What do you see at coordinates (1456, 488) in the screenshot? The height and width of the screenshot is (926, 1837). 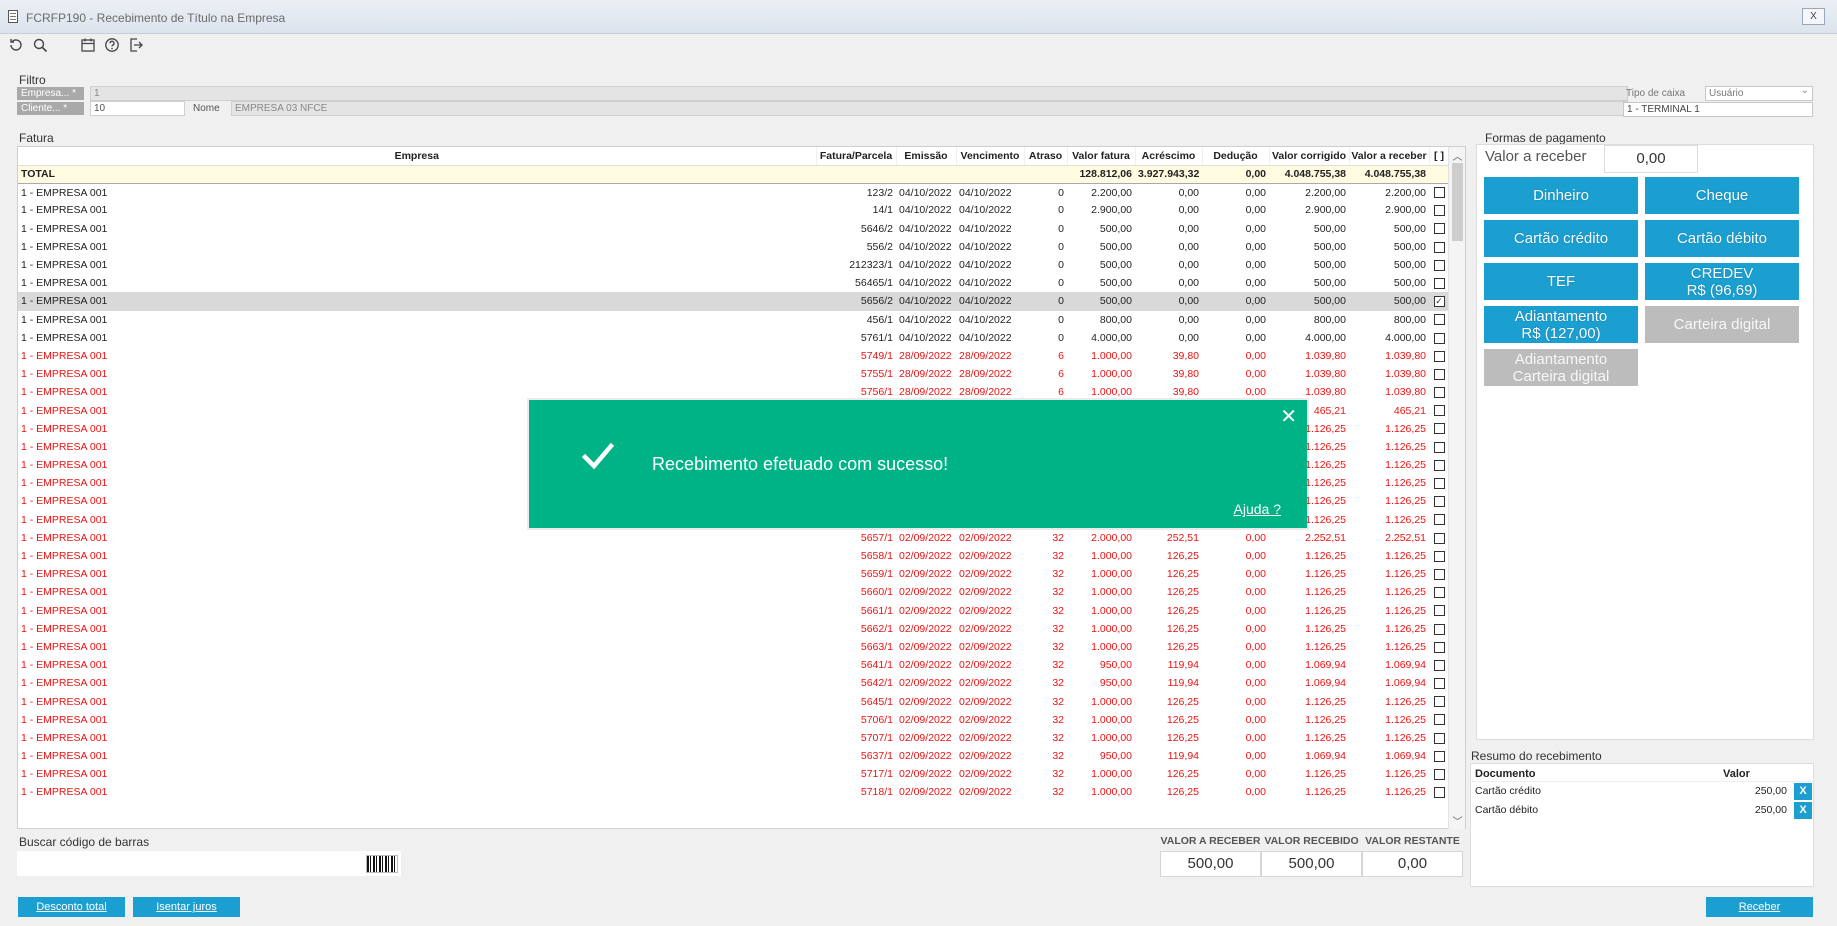 I see `grid-scrollbar: ︿ ﹀` at bounding box center [1456, 488].